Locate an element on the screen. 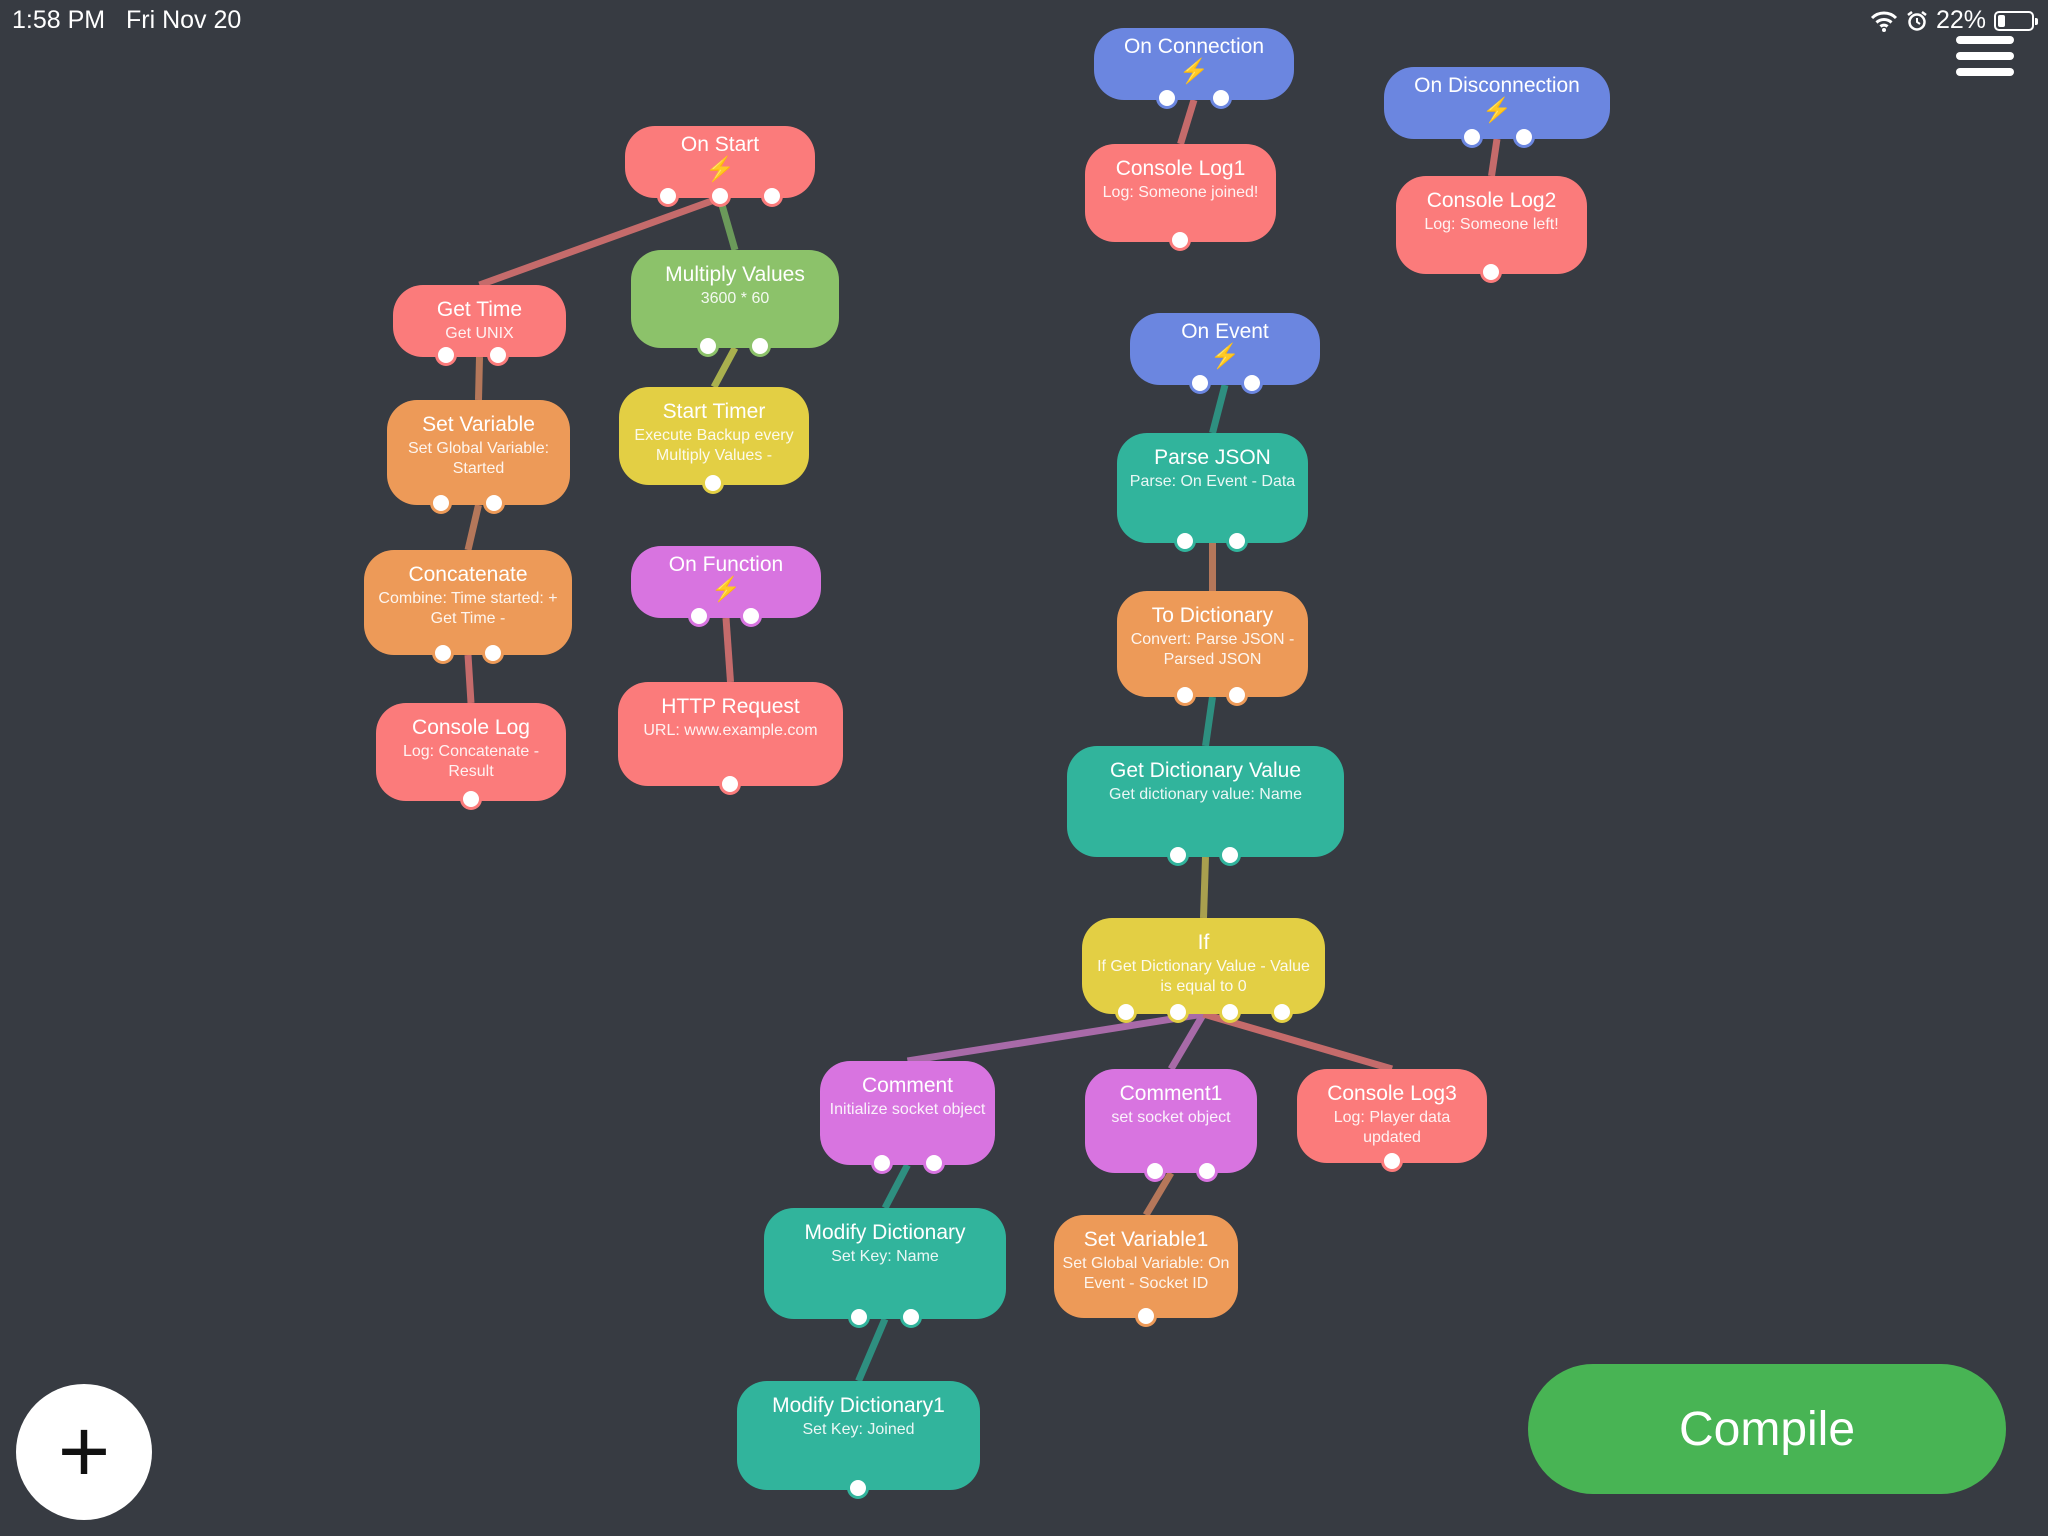 Image resolution: width=2048 pixels, height=1536 pixels. wire-to-dictionary-to-get-dictionary-value is located at coordinates (1209, 721).